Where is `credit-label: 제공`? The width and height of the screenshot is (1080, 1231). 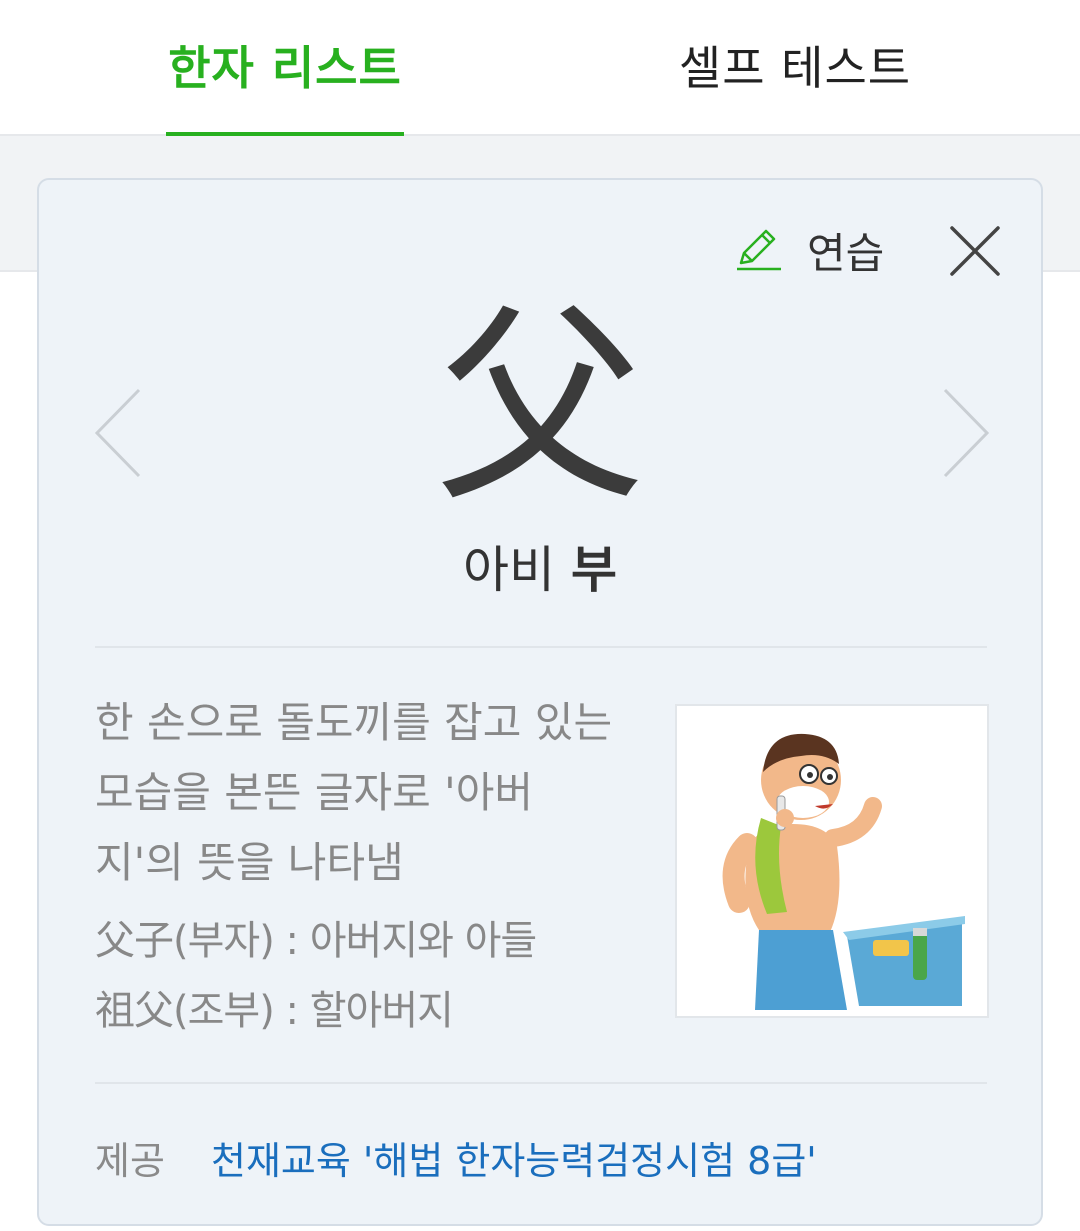
credit-label: 제공 is located at coordinates (130, 1161).